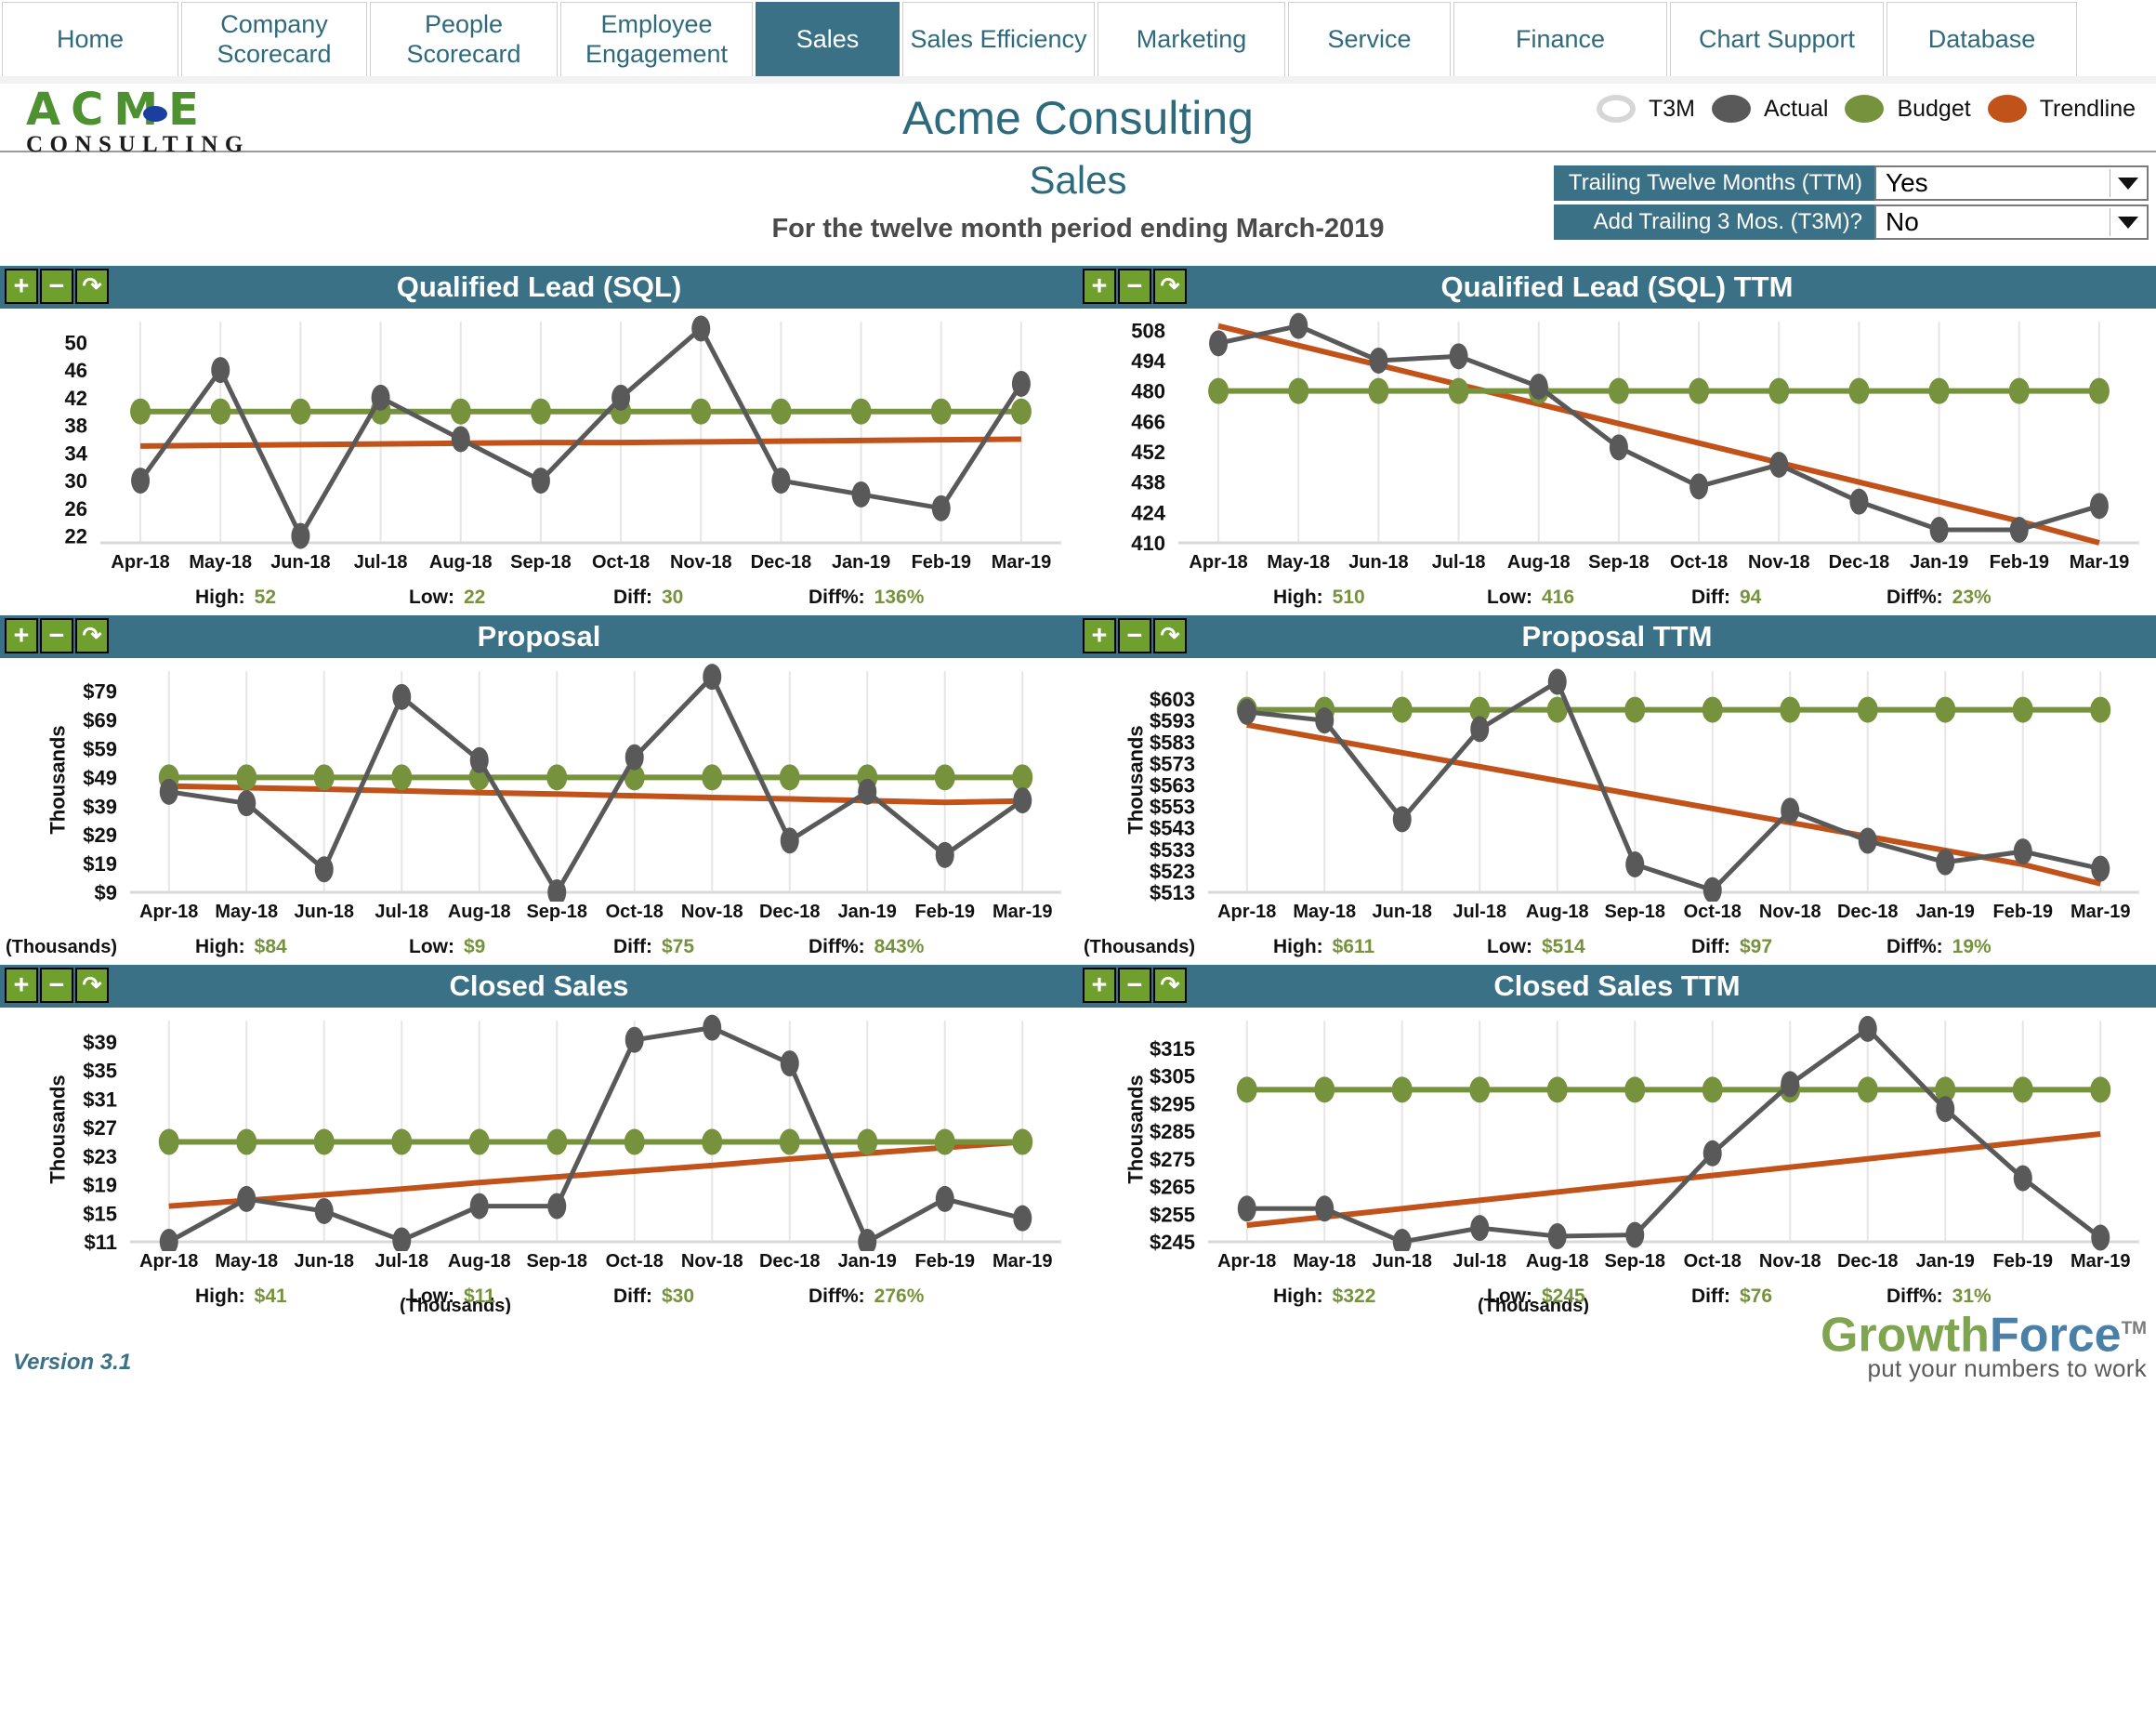  Describe the element at coordinates (539, 637) in the screenshot. I see `chart-title-proposal: Proposal` at that location.